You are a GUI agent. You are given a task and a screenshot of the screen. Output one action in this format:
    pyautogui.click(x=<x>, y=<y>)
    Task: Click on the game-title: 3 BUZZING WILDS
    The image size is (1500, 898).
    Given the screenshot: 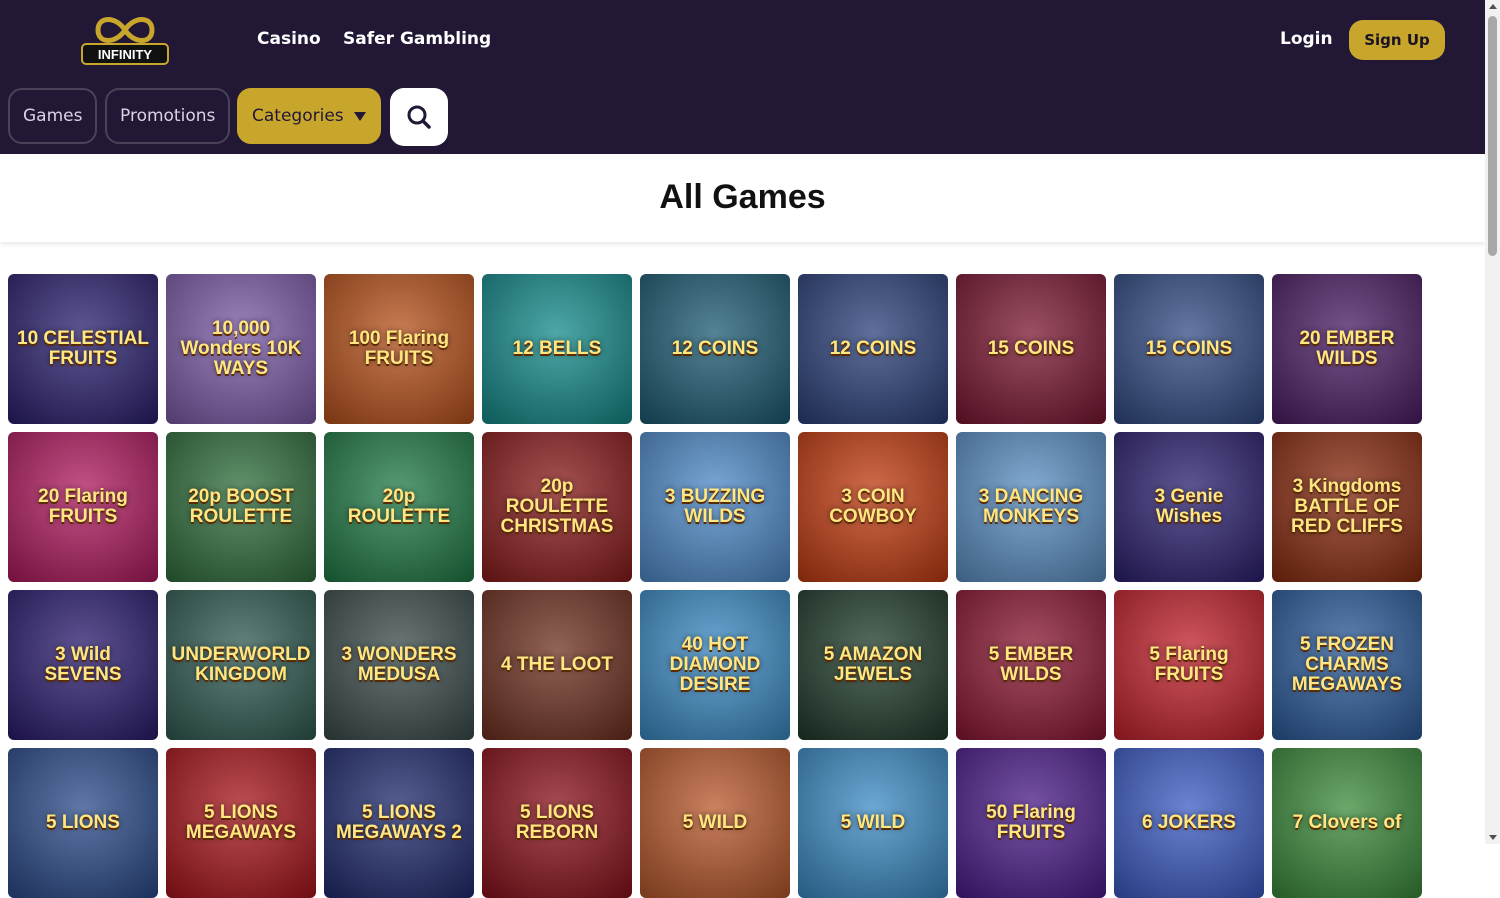 What is the action you would take?
    pyautogui.click(x=715, y=506)
    